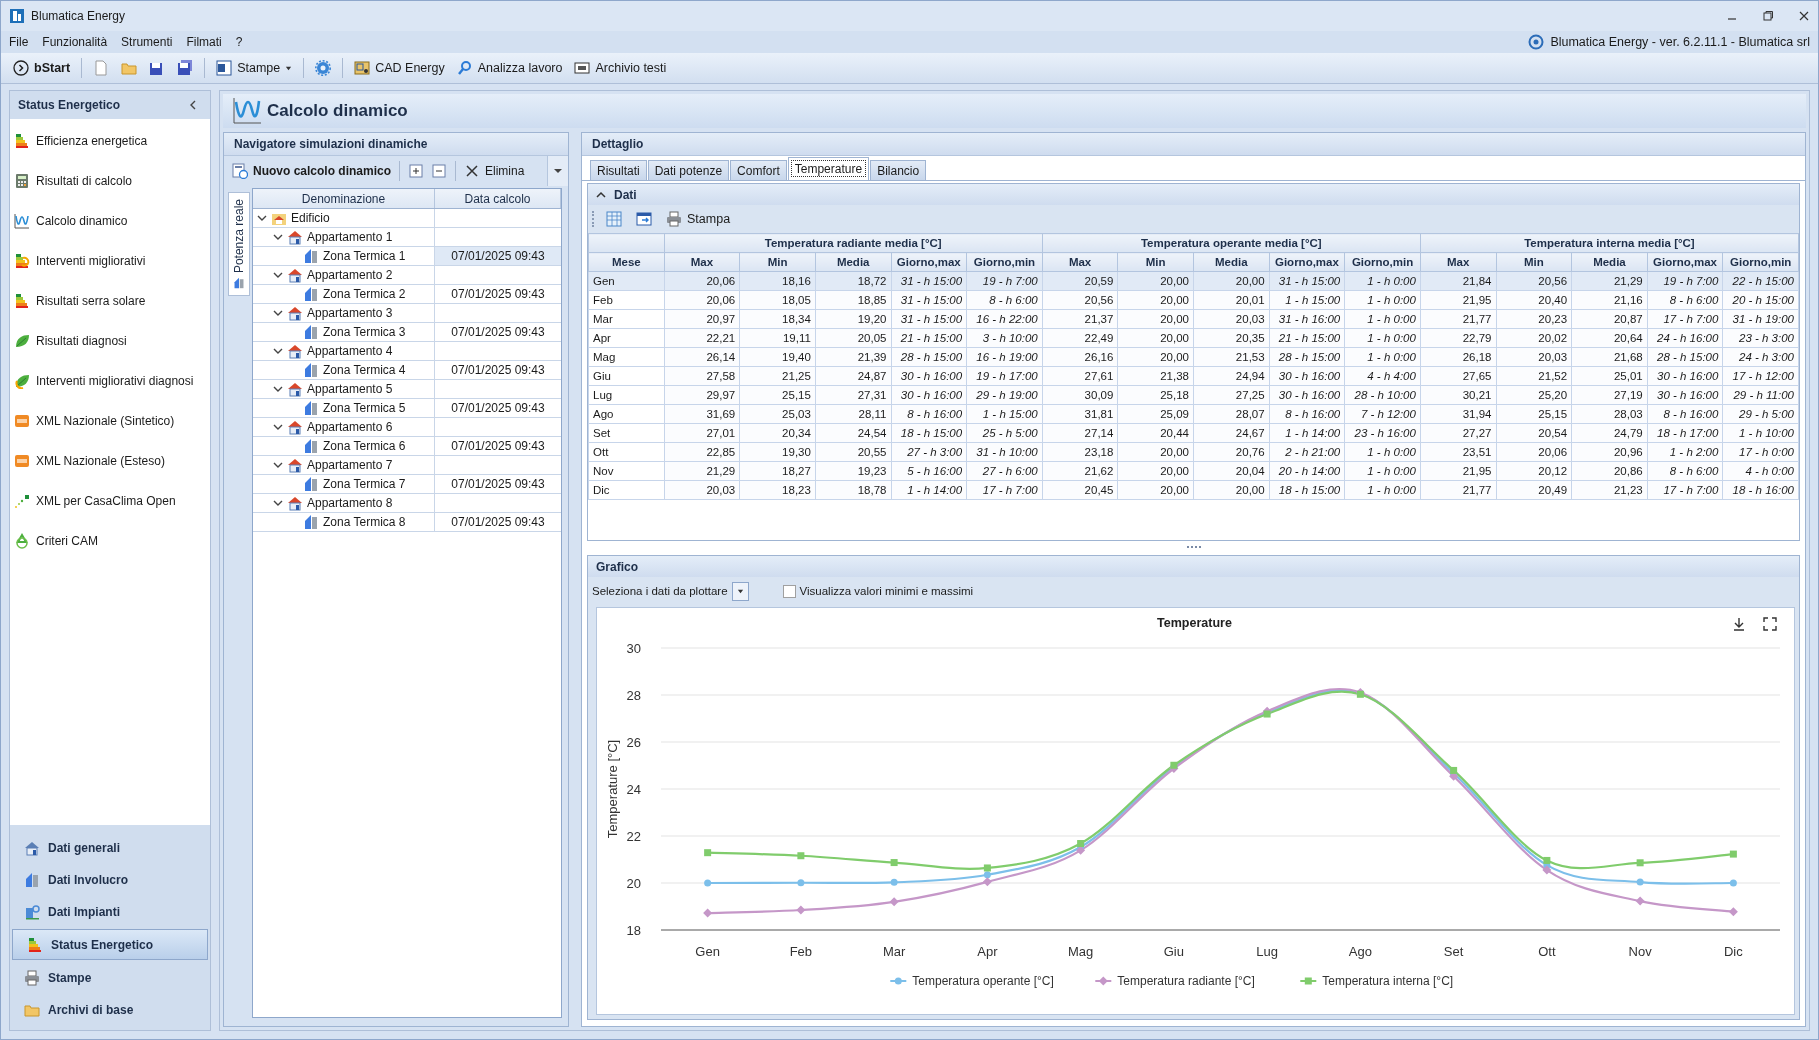 Image resolution: width=1819 pixels, height=1040 pixels. I want to click on restore-icon, so click(1768, 16).